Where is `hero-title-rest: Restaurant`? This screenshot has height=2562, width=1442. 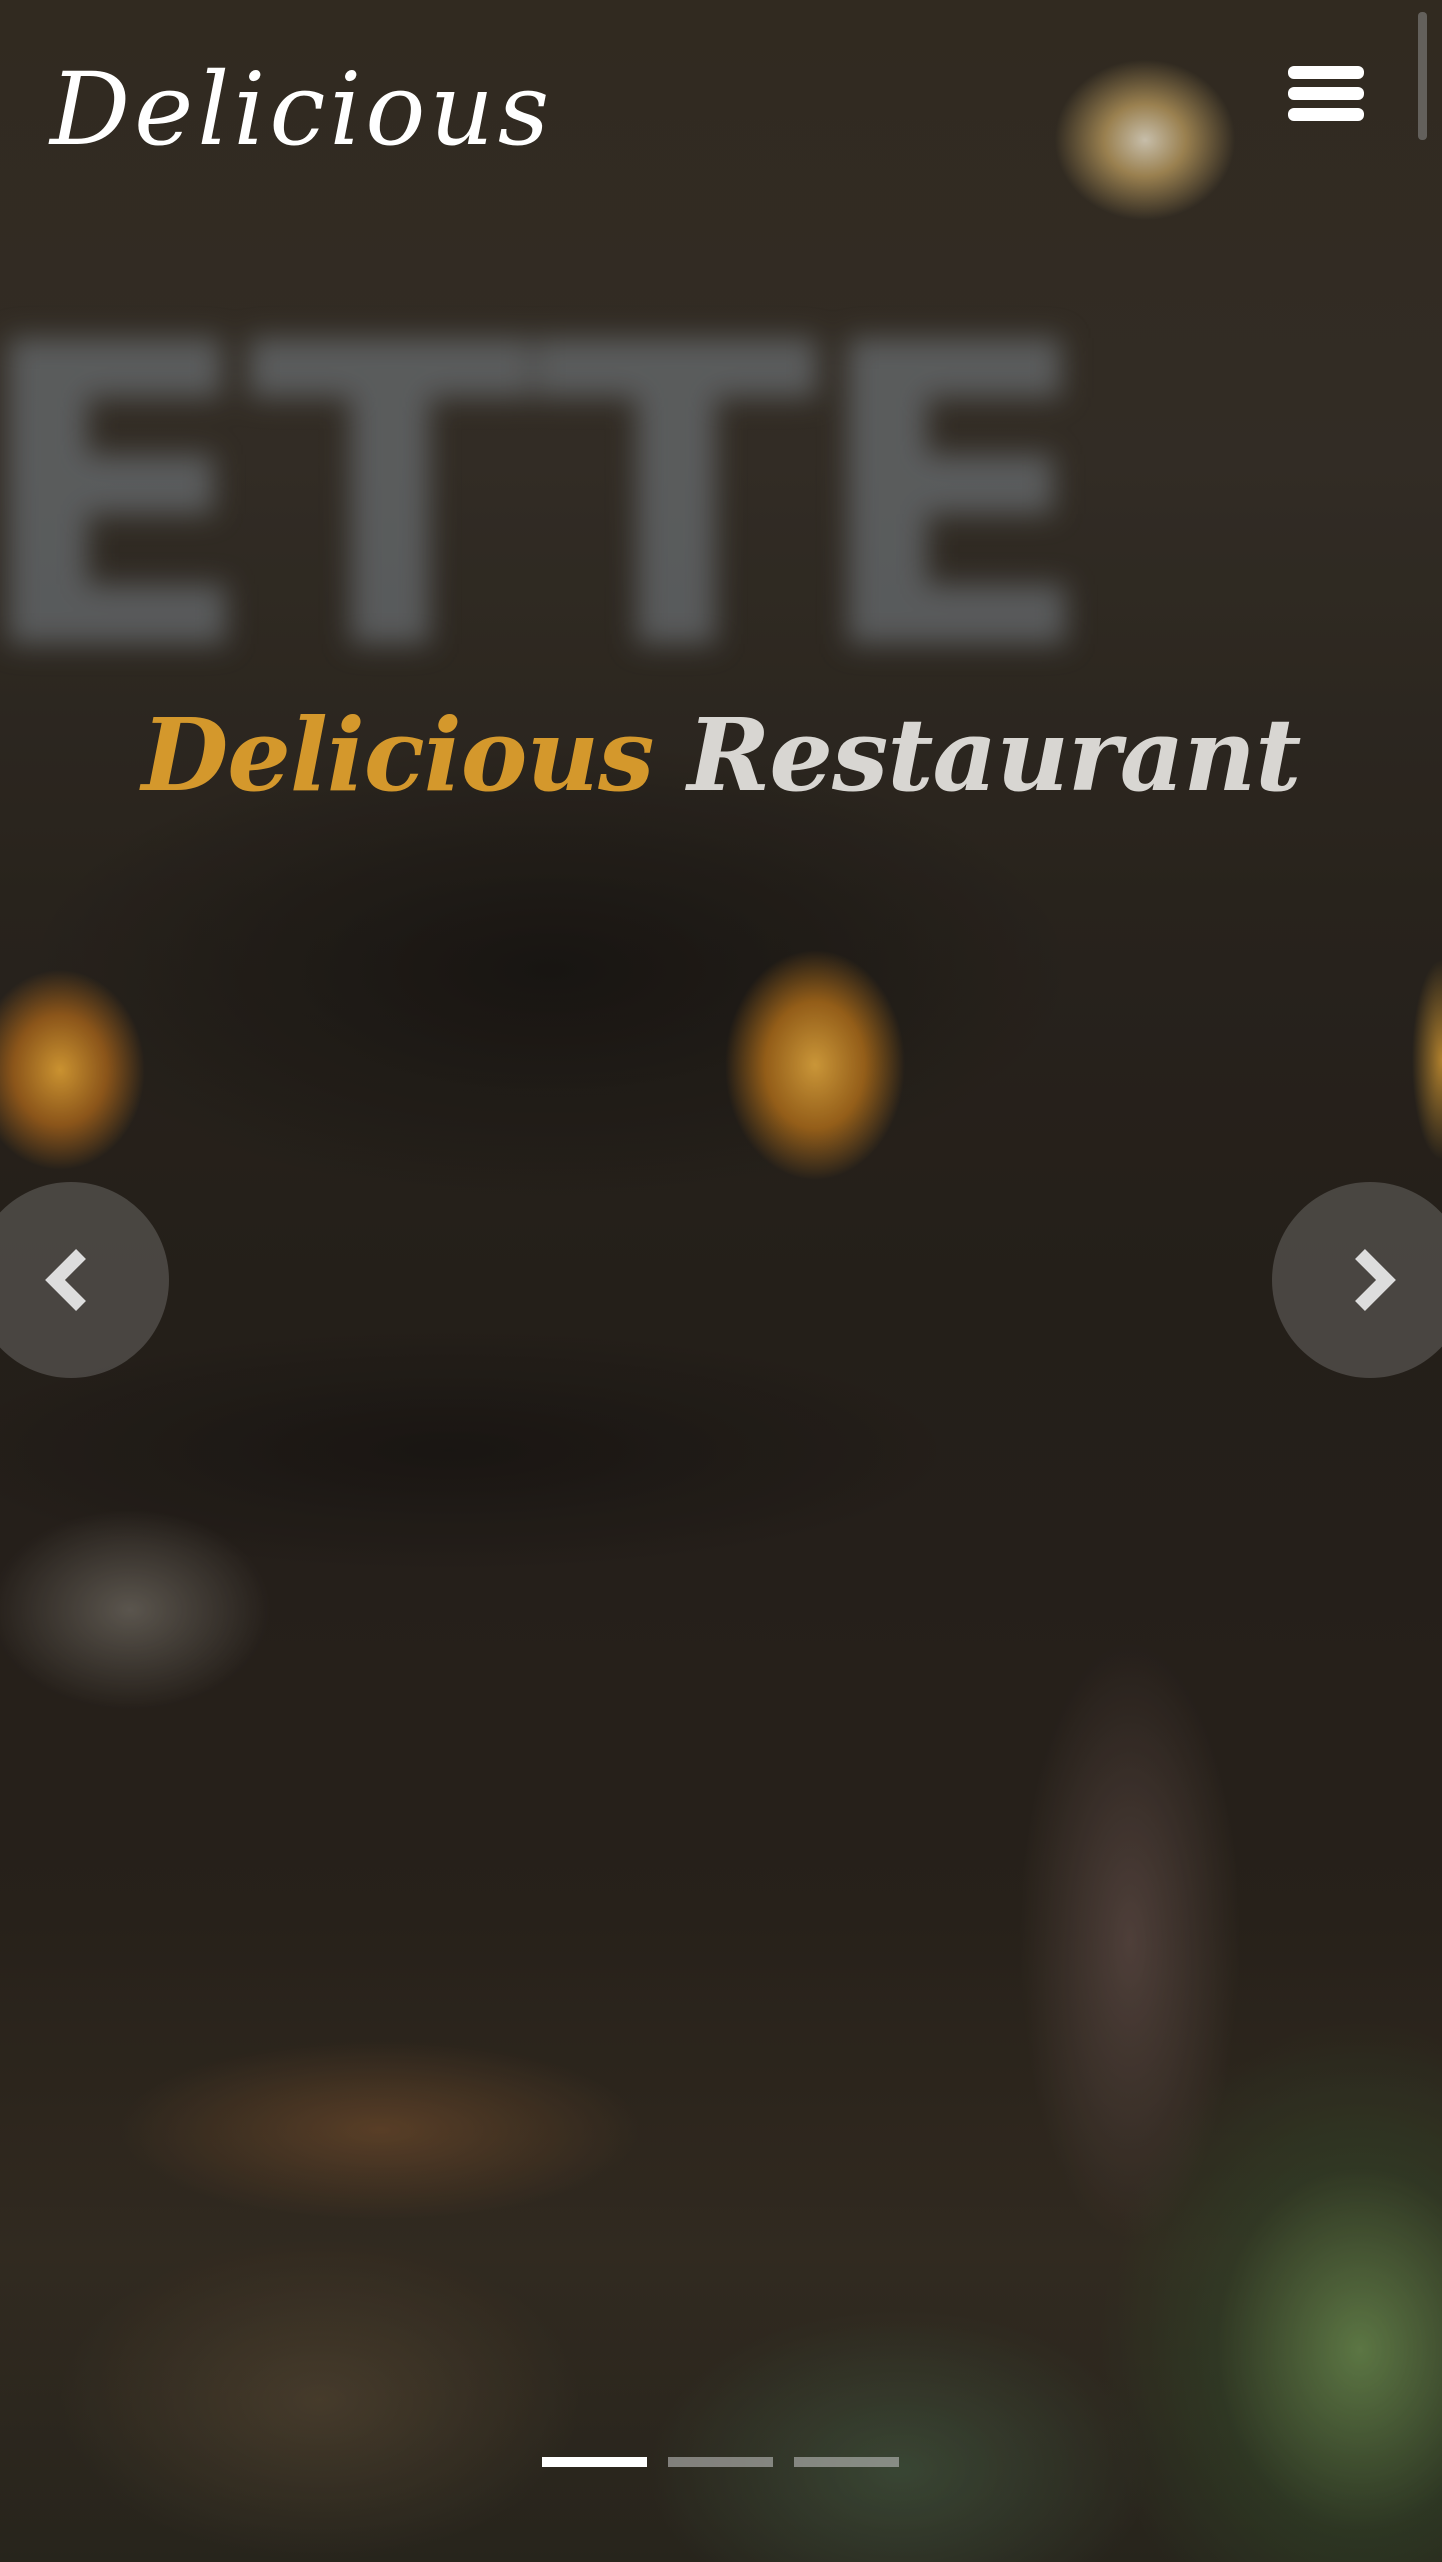 hero-title-rest: Restaurant is located at coordinates (994, 755).